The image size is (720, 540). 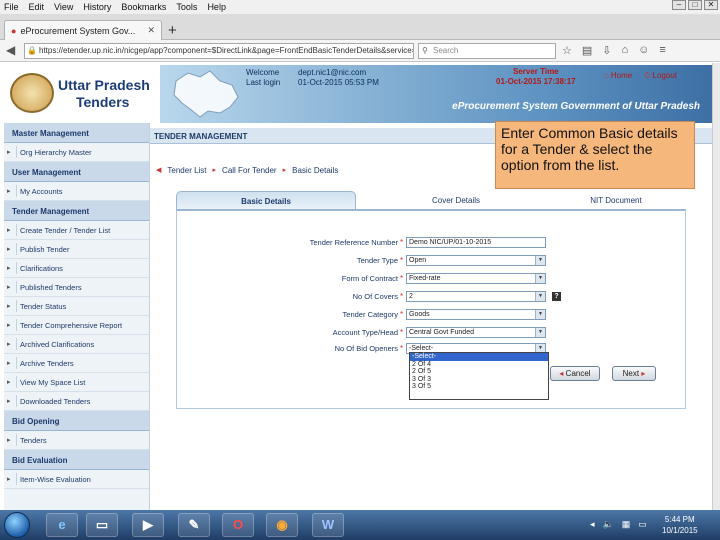 I want to click on account-type-select: Central Govt Funded, so click(x=476, y=332).